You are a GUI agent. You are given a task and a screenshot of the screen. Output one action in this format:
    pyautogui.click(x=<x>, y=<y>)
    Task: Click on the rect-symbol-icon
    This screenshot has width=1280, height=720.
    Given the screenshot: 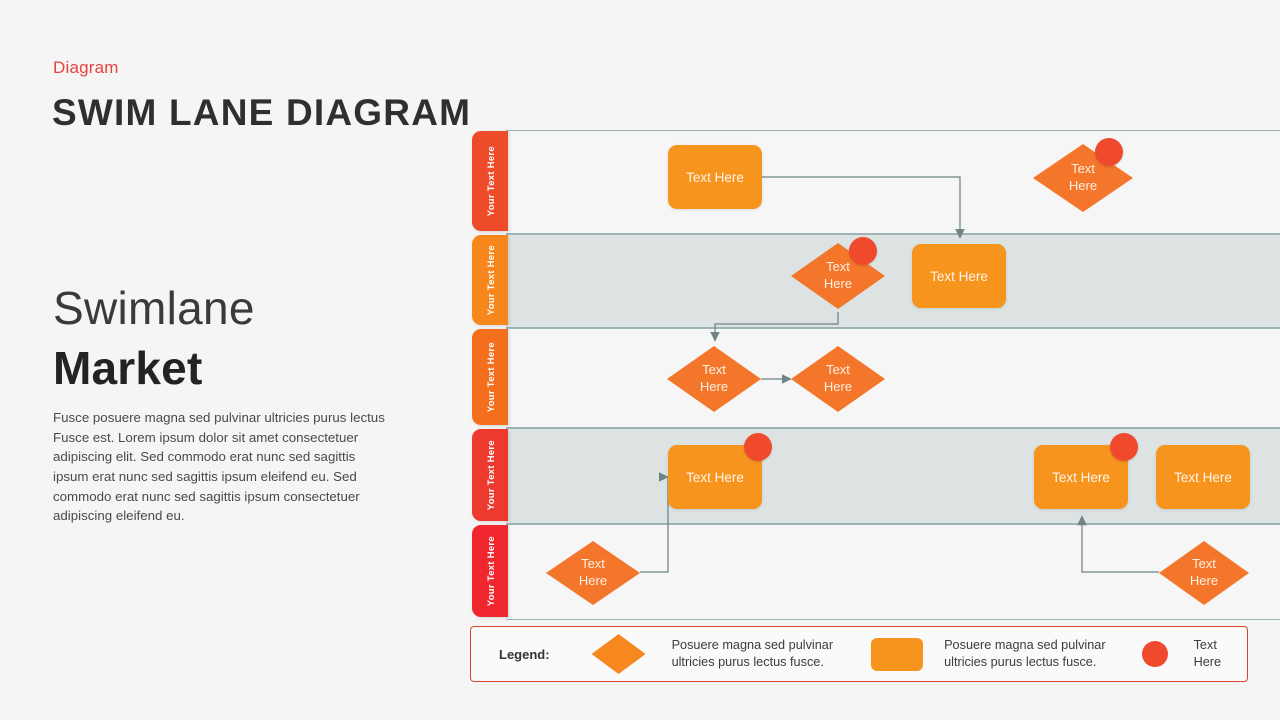 What is the action you would take?
    pyautogui.click(x=897, y=654)
    